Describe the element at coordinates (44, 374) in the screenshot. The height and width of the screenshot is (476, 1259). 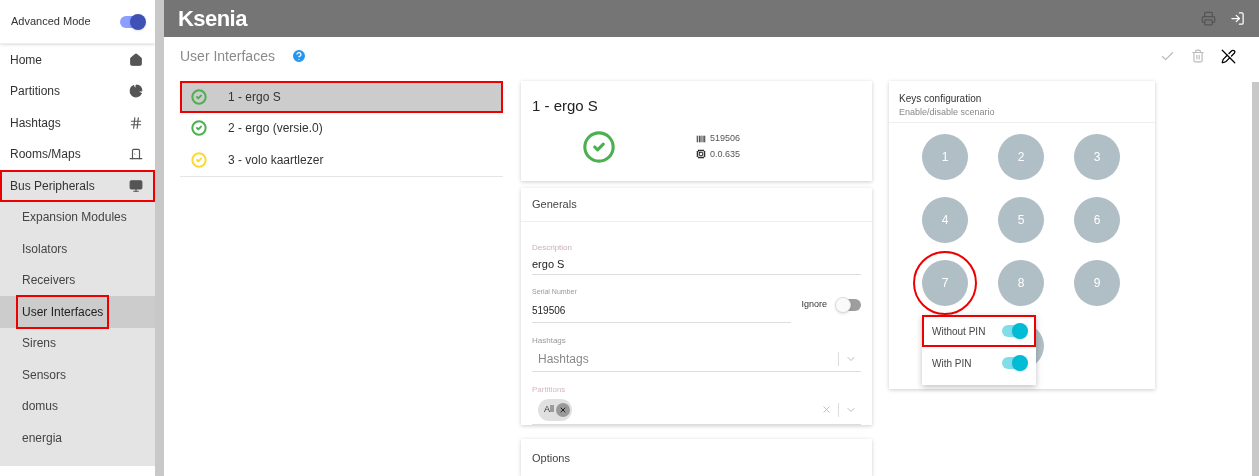
I see `submenu-item: Sensors` at that location.